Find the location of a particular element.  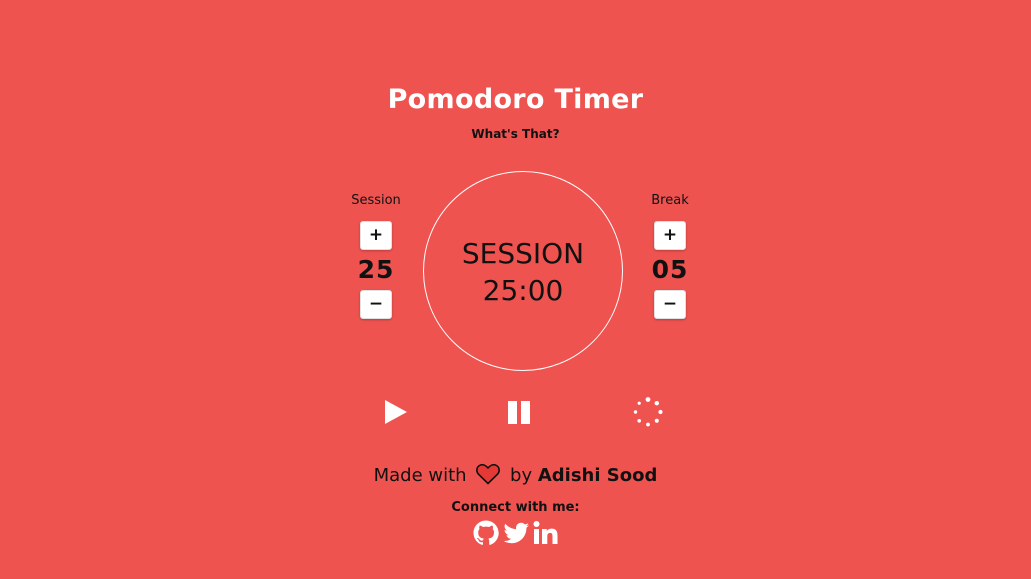

twitter-link is located at coordinates (516, 533).